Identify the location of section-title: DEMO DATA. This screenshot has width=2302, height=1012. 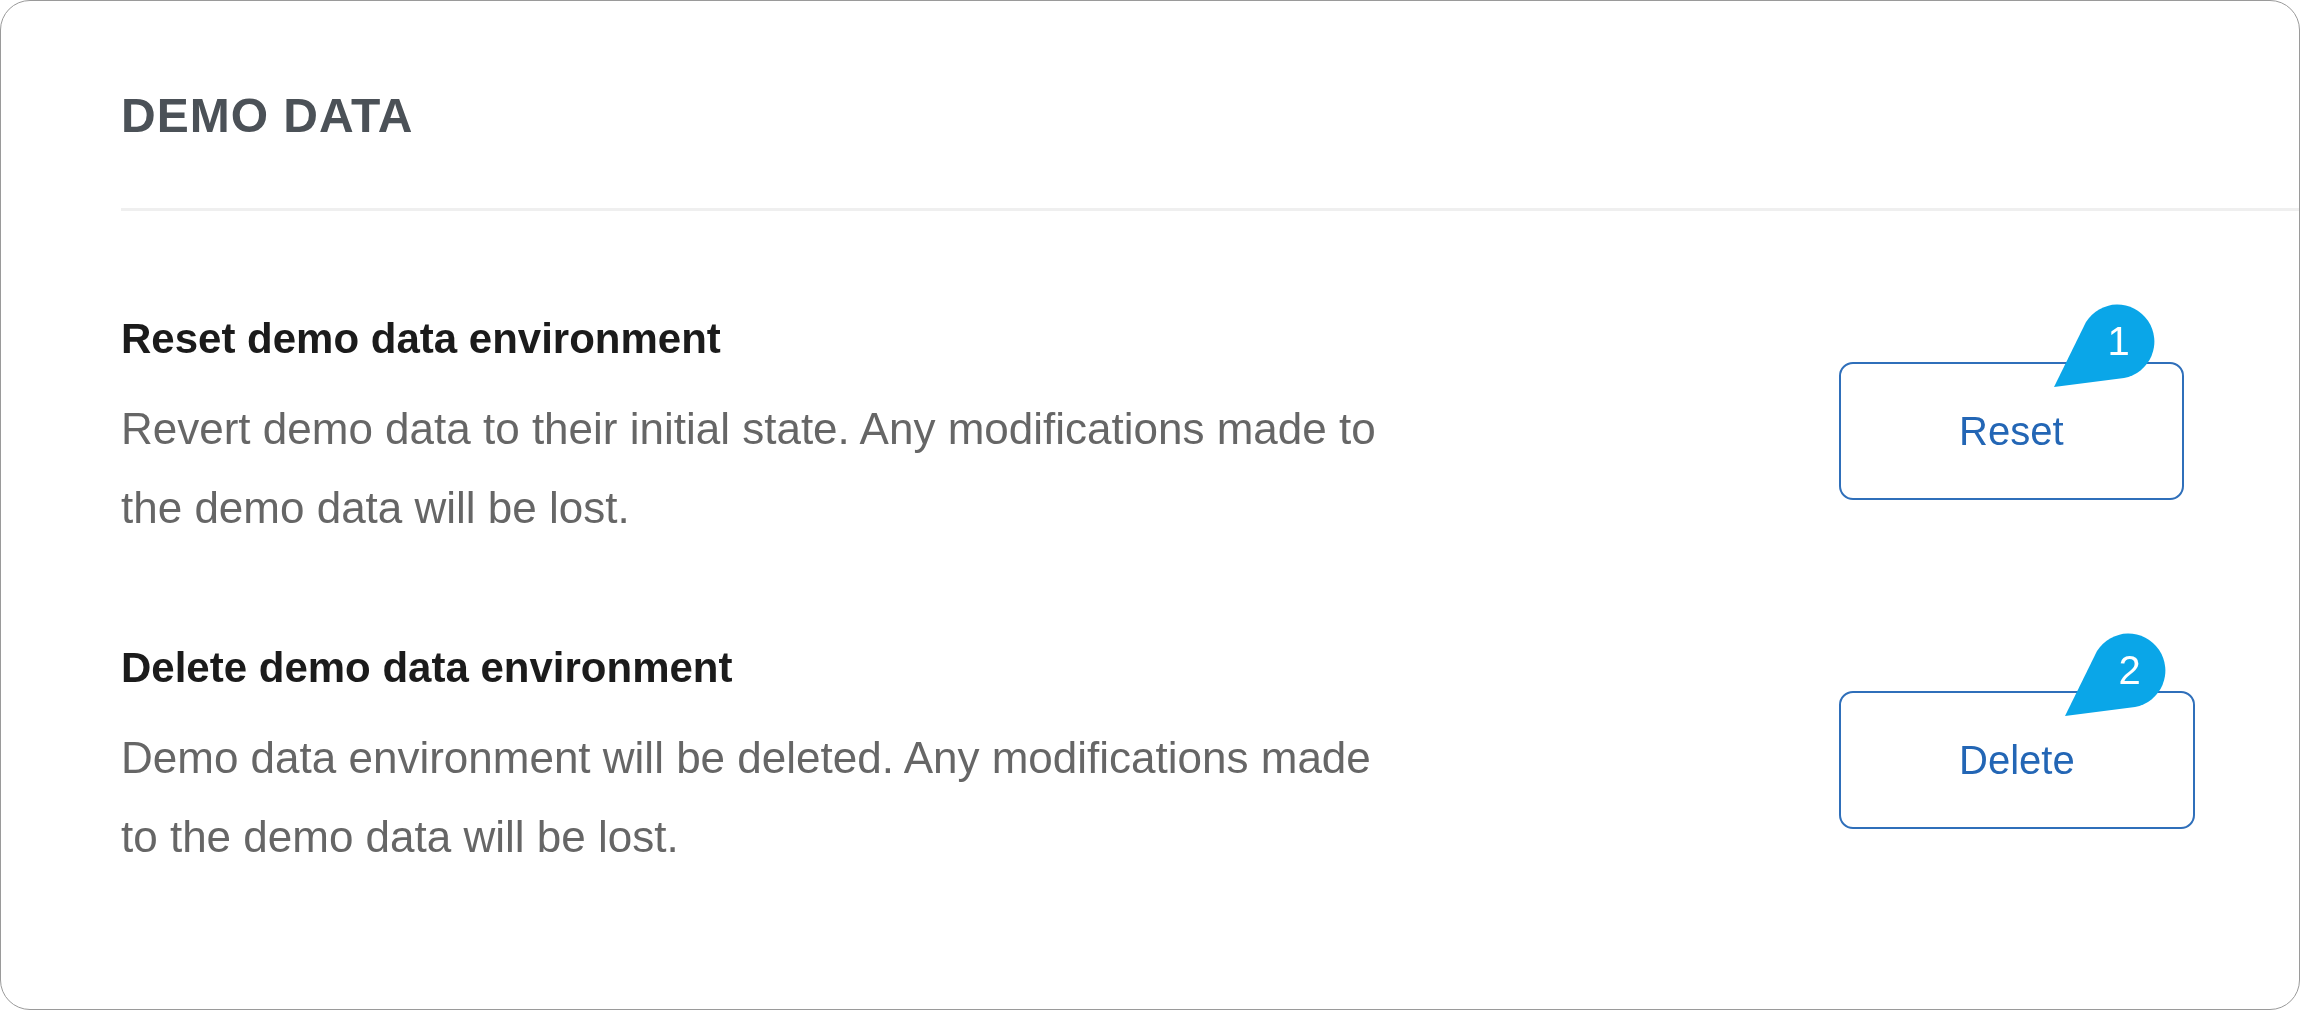
(268, 116).